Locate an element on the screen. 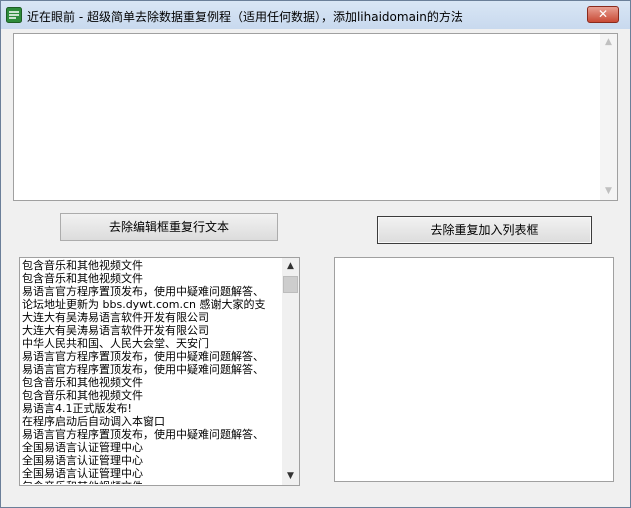 The height and width of the screenshot is (508, 631). close-button: ✕ is located at coordinates (603, 14).